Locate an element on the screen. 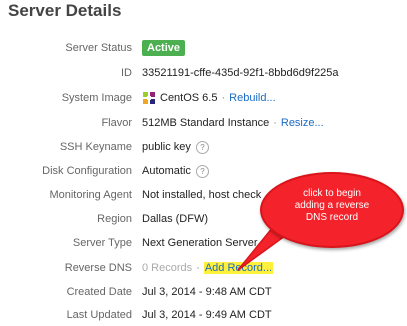 The width and height of the screenshot is (407, 326). label-ssh-keyname: SSH Keyname is located at coordinates (95, 147).